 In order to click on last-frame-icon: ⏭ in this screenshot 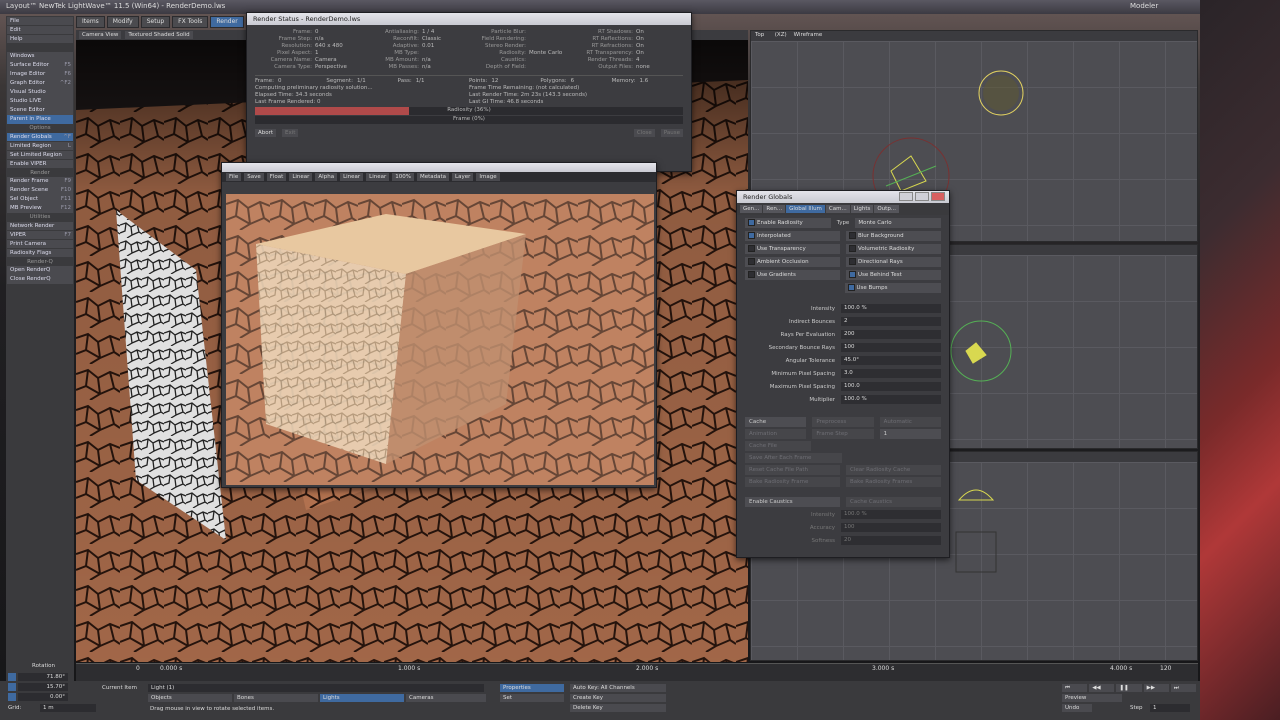, I will do `click(1183, 688)`.